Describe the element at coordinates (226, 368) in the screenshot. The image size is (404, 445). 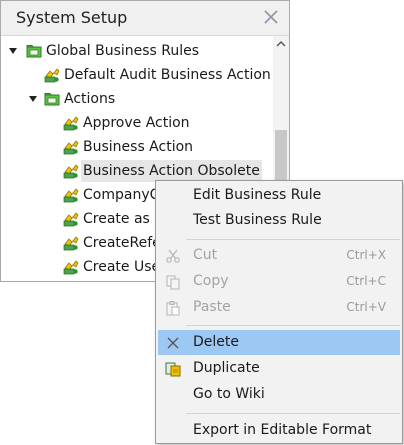
I see `menu-item-label: Duplicate` at that location.